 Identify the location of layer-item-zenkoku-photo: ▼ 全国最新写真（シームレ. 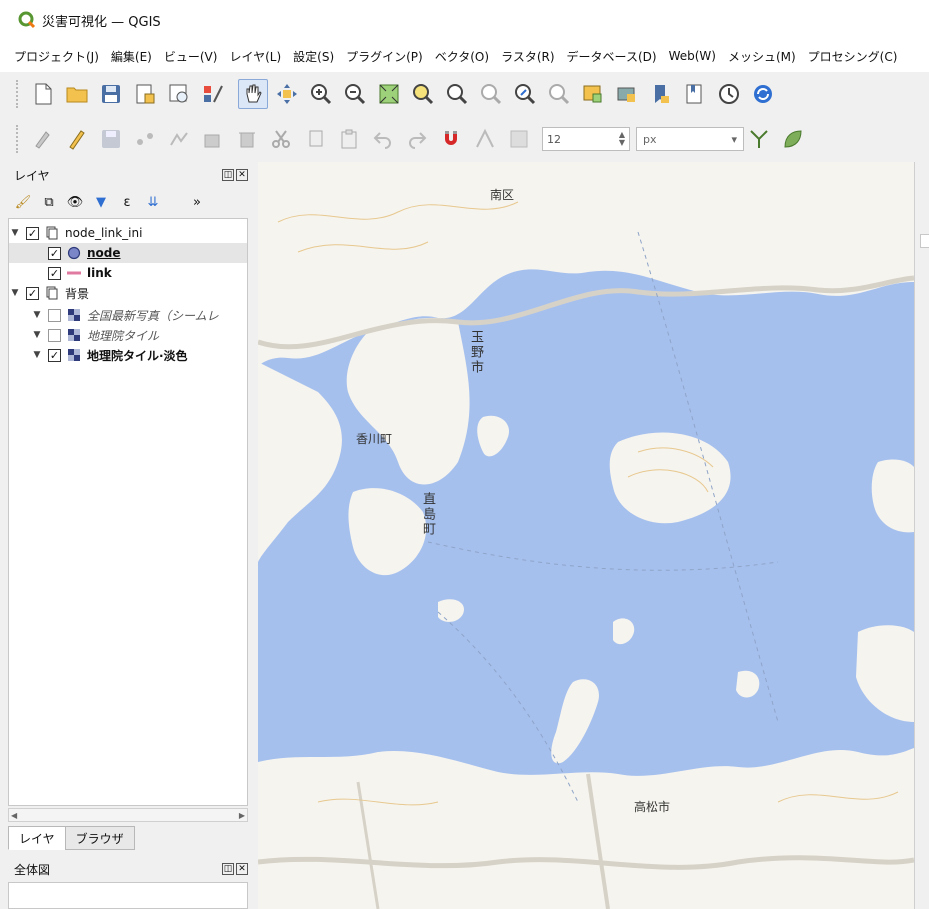
(128, 315).